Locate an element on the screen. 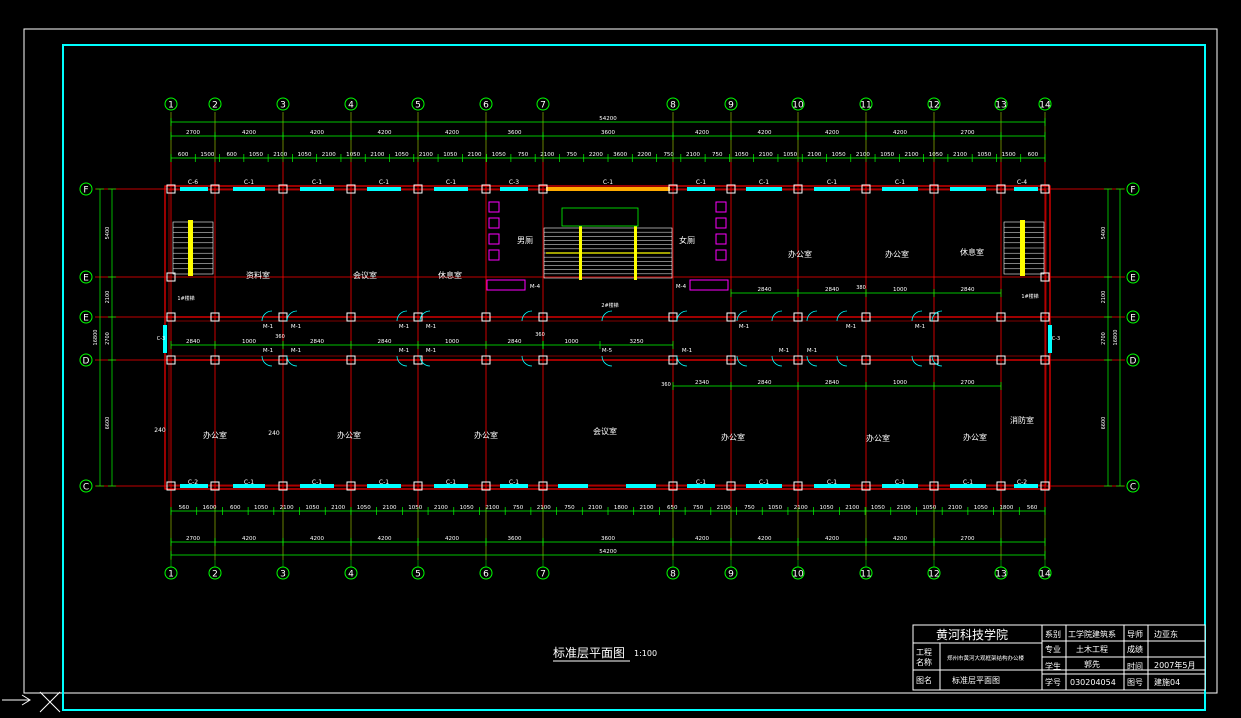  tb-id-label: 学号 is located at coordinates (1053, 682).